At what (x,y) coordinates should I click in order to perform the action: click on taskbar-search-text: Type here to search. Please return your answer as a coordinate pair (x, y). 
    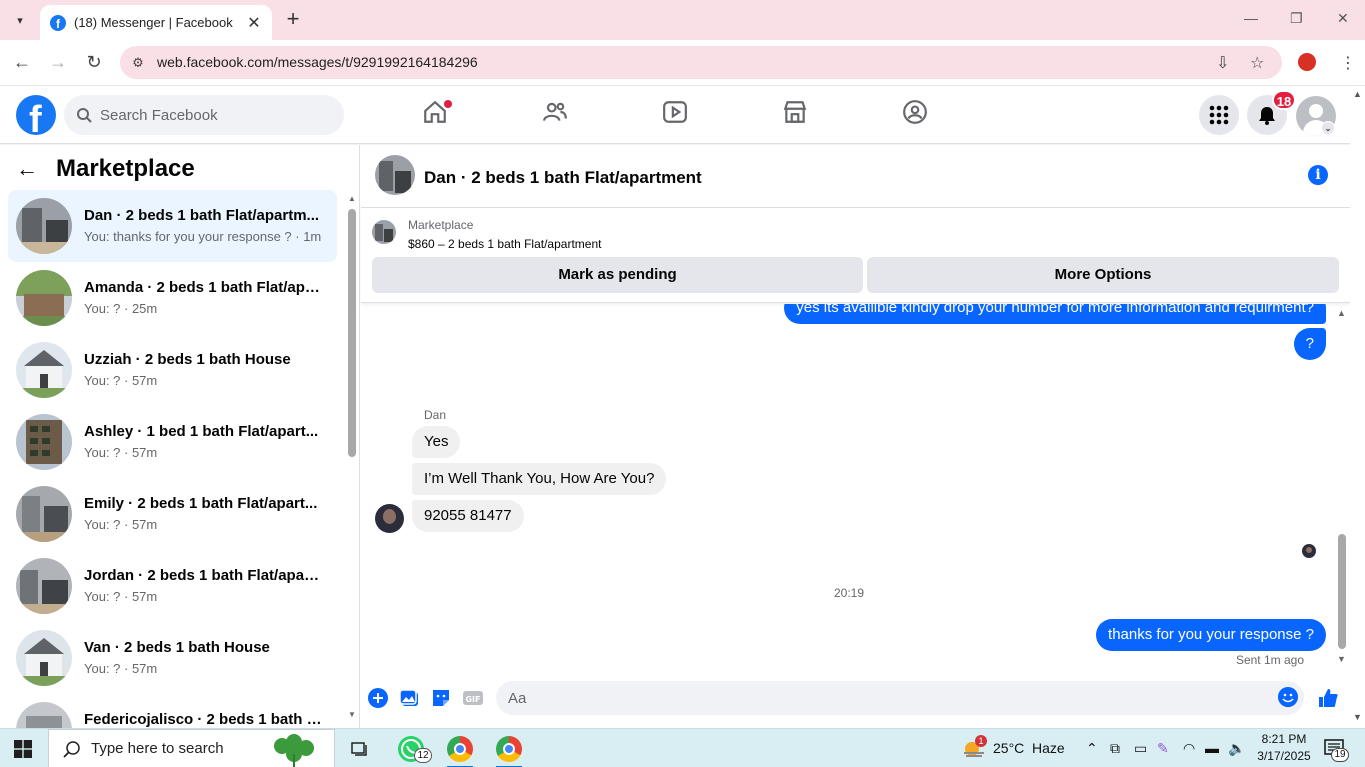
    Looking at the image, I should click on (157, 748).